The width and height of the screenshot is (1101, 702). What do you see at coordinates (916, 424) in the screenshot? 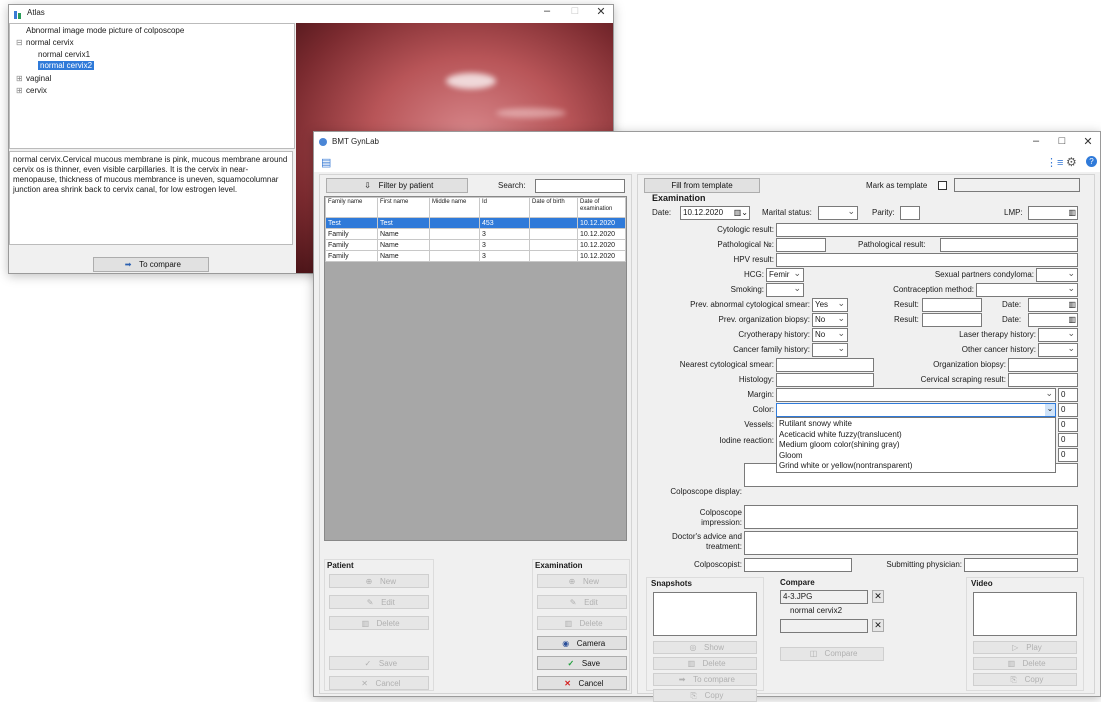
I see `color-option: Rutilant snowy white` at bounding box center [916, 424].